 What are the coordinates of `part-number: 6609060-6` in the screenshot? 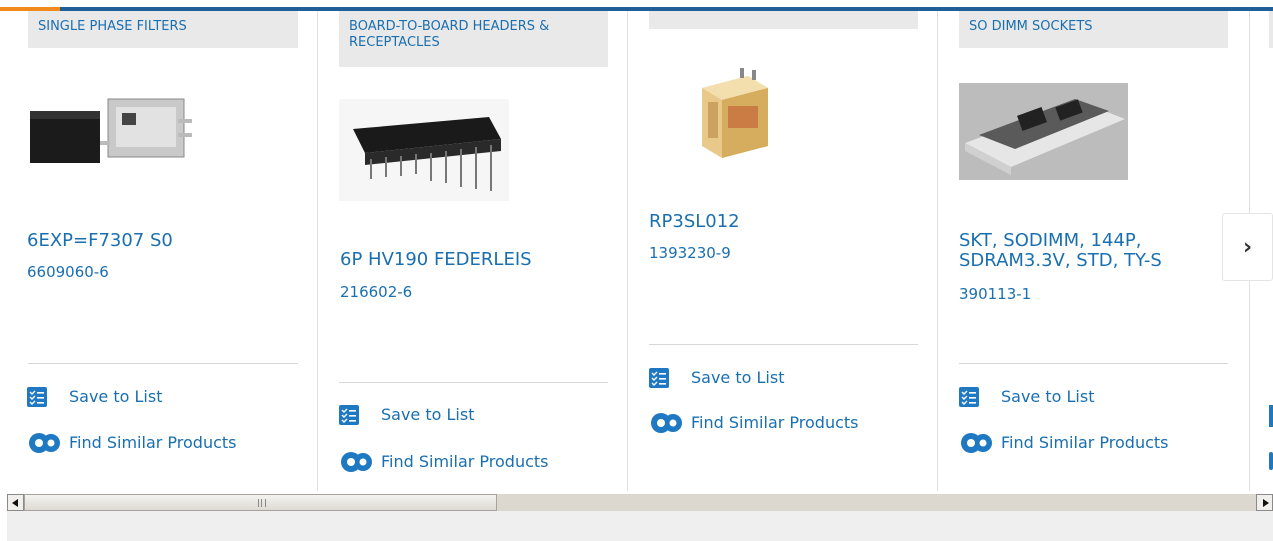 It's located at (68, 272).